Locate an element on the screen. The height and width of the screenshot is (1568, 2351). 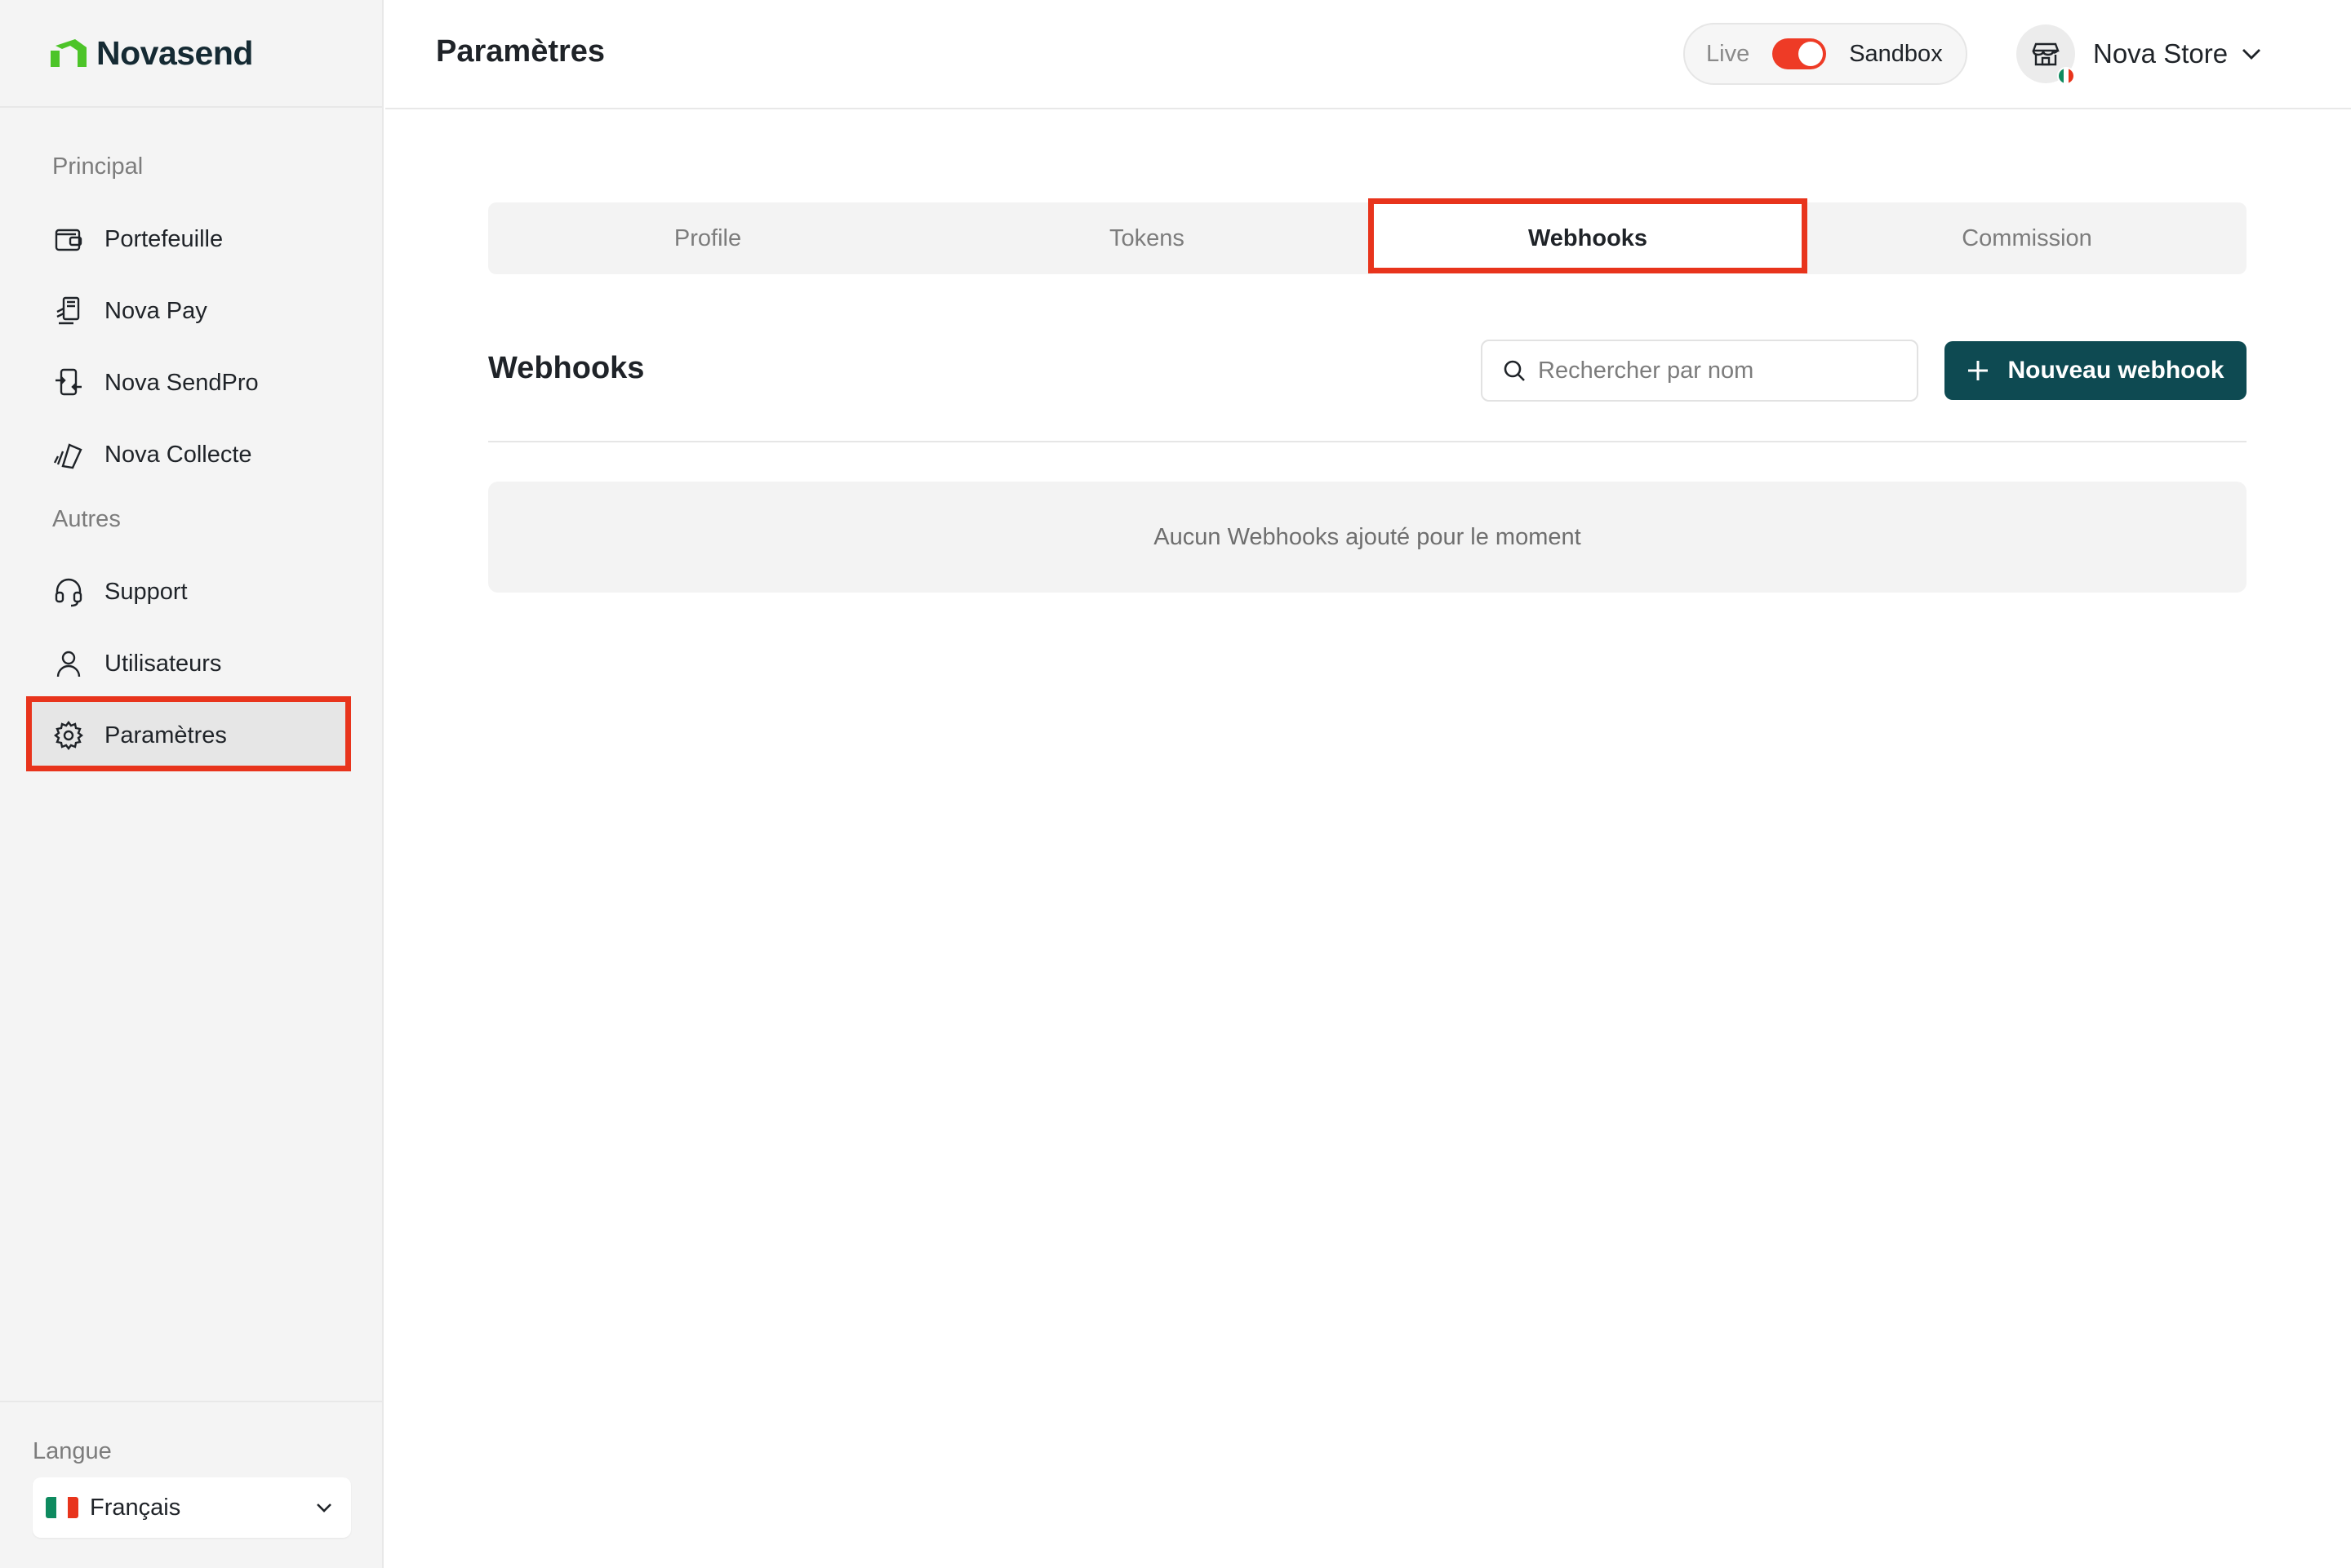
store-icon is located at coordinates (2046, 54).